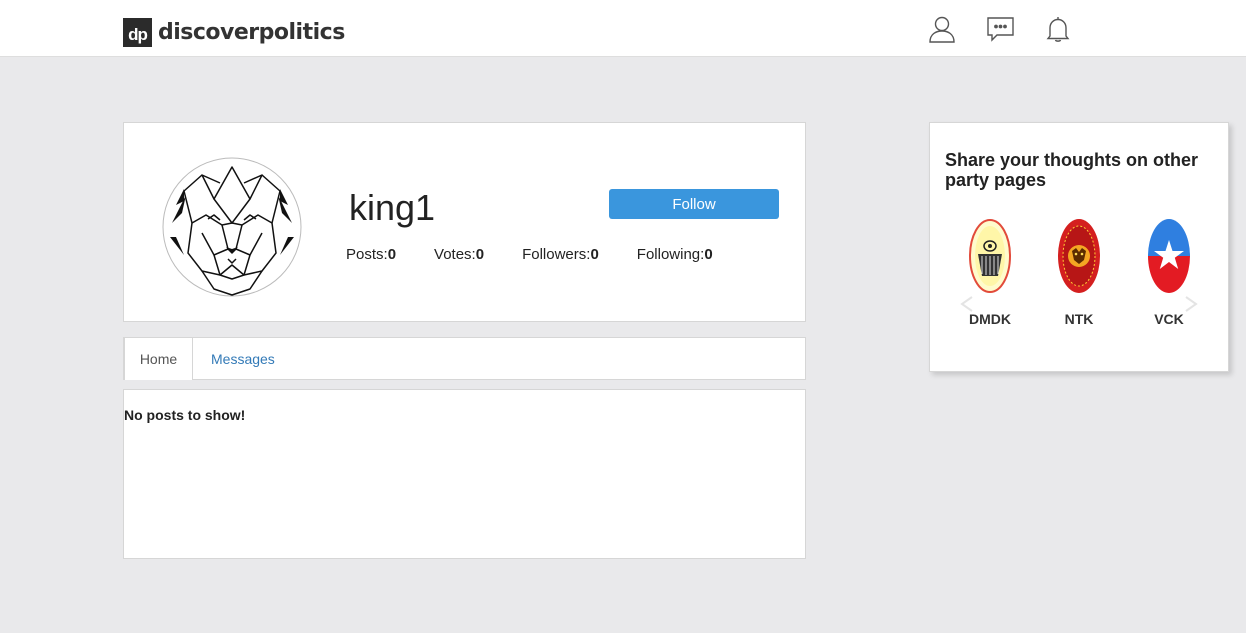 The width and height of the screenshot is (1246, 633). I want to click on empty-posts-message: No posts to show!, so click(185, 415).